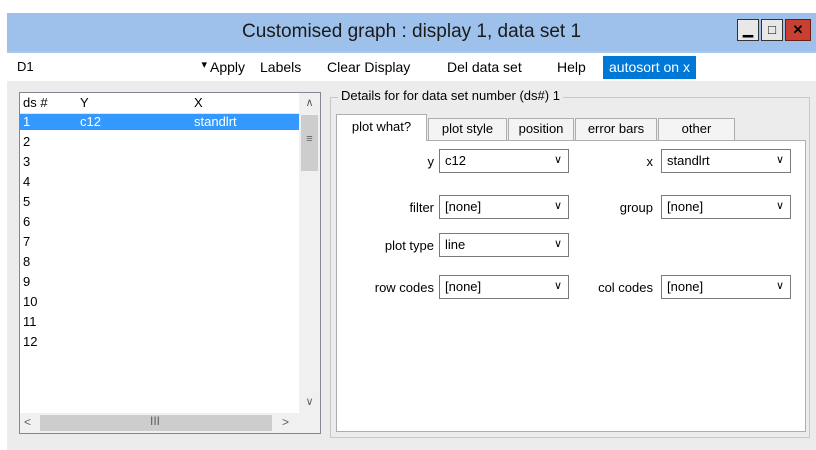 The image size is (816, 450). Describe the element at coordinates (409, 245) in the screenshot. I see `plot-type-label: plot type` at that location.